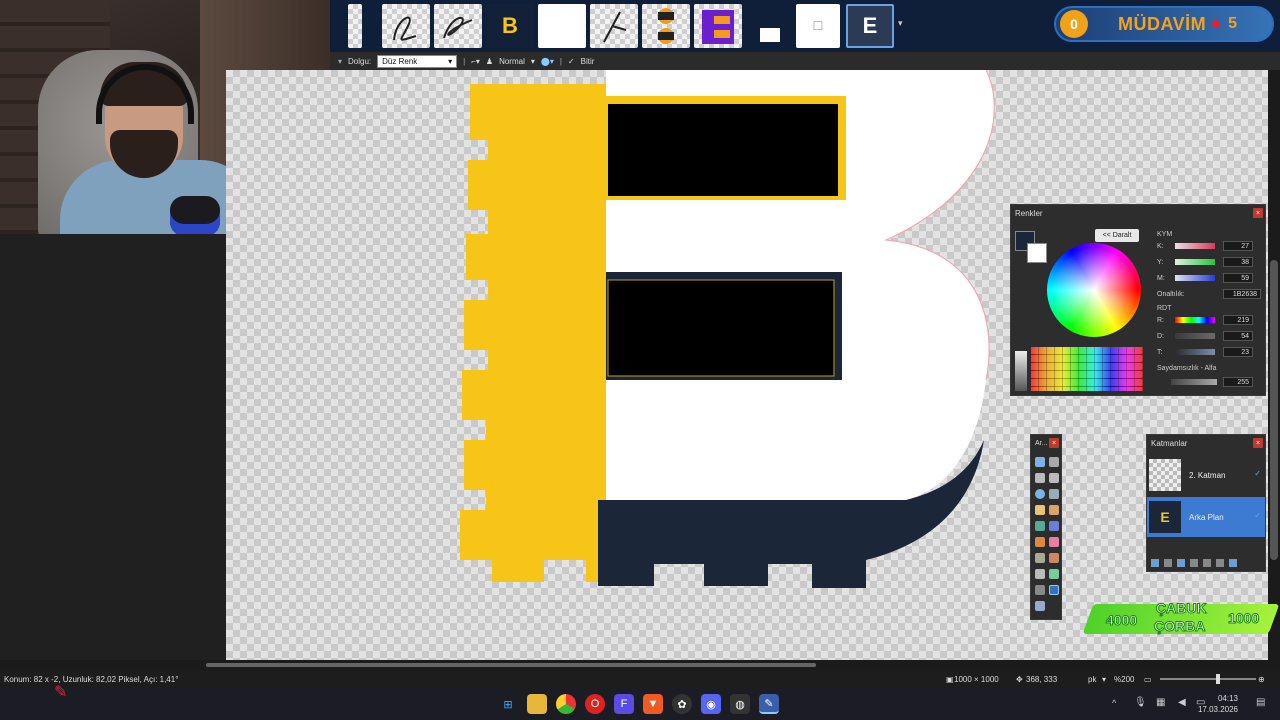  What do you see at coordinates (1040, 606) in the screenshot?
I see `shapes-icon` at bounding box center [1040, 606].